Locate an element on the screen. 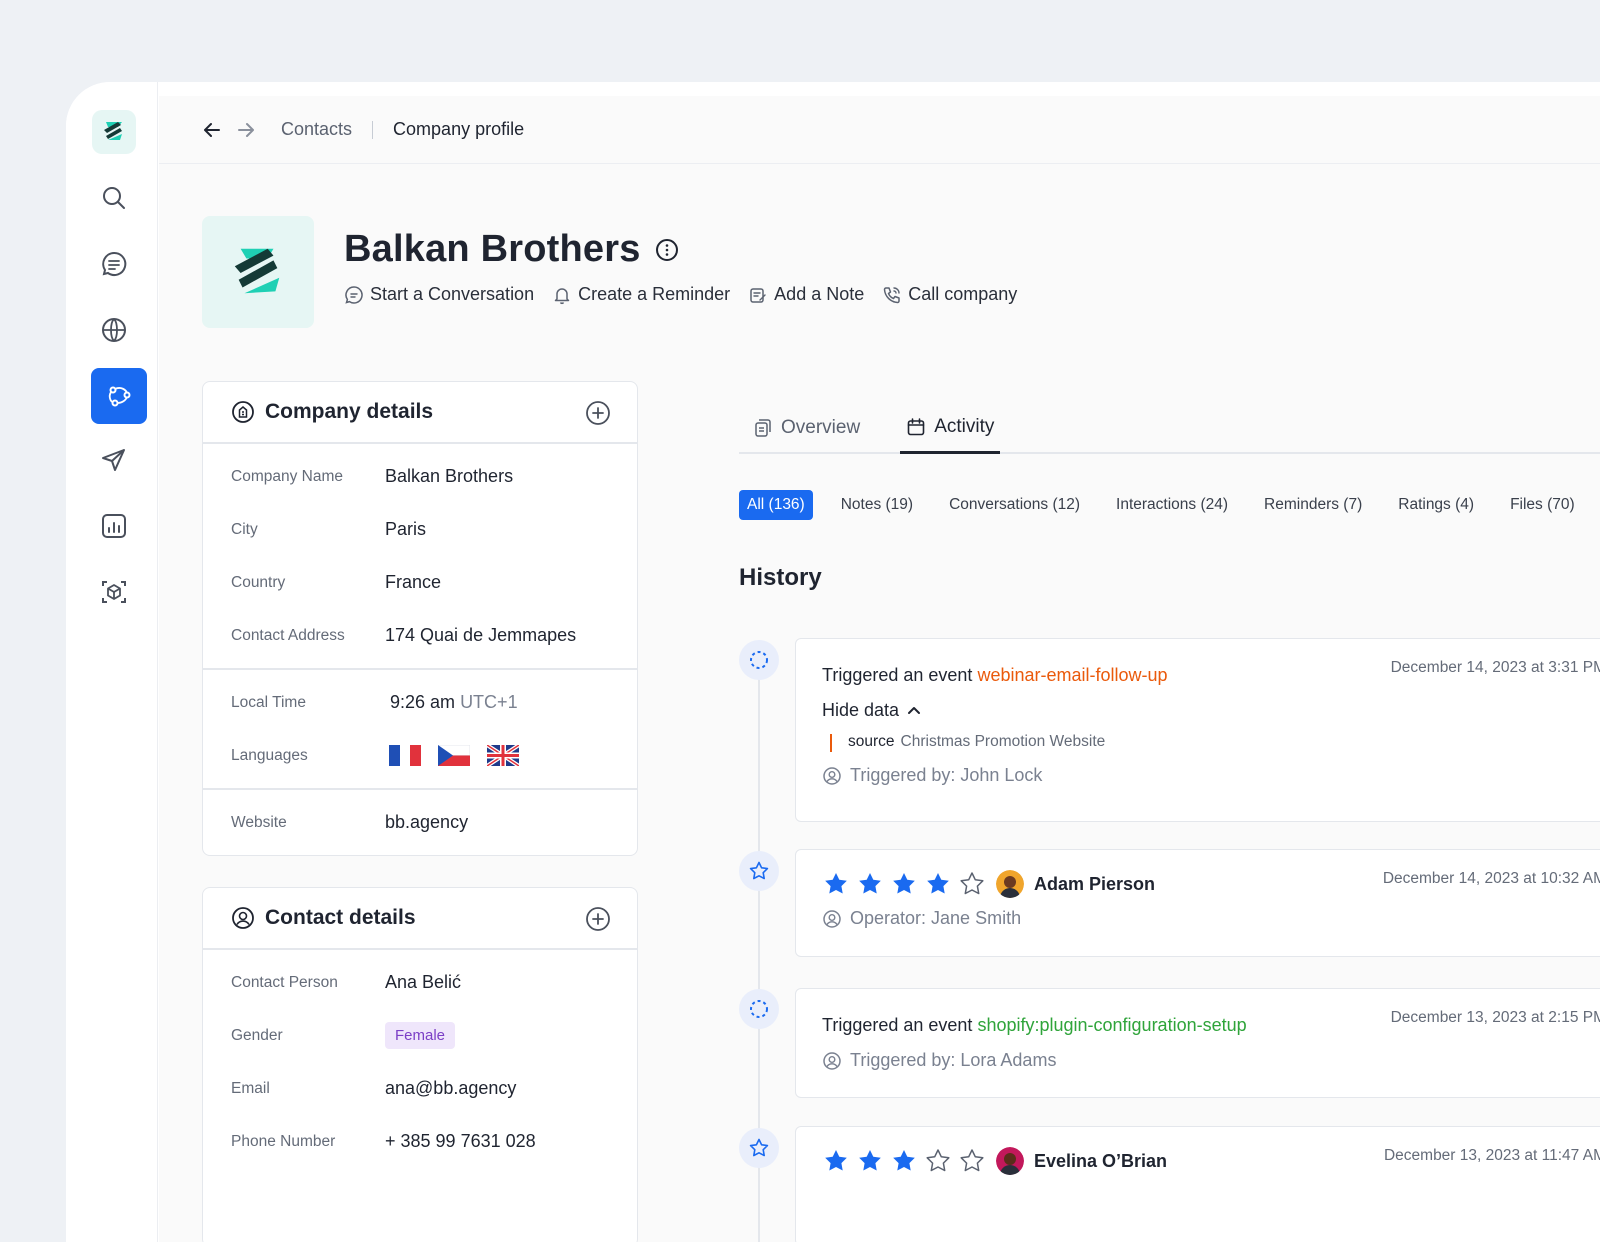 The height and width of the screenshot is (1242, 1600). operator: Operator: Jane Smith is located at coordinates (936, 918).